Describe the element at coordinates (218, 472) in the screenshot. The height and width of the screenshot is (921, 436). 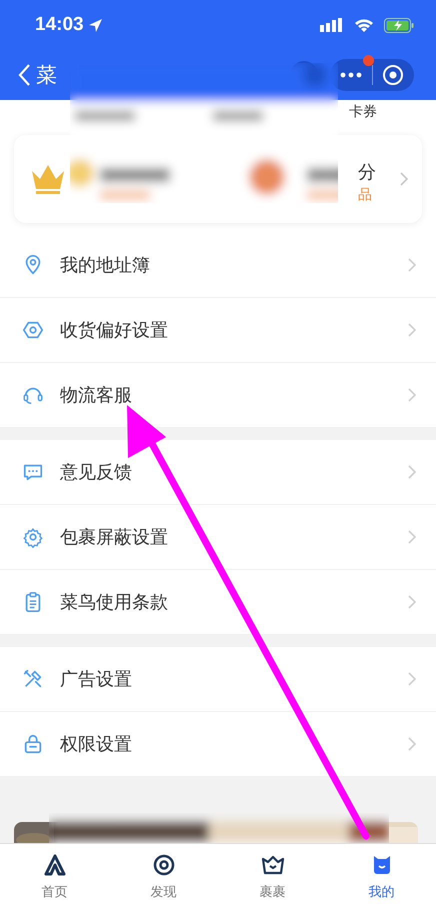
I see `menu-row: 意见反馈` at that location.